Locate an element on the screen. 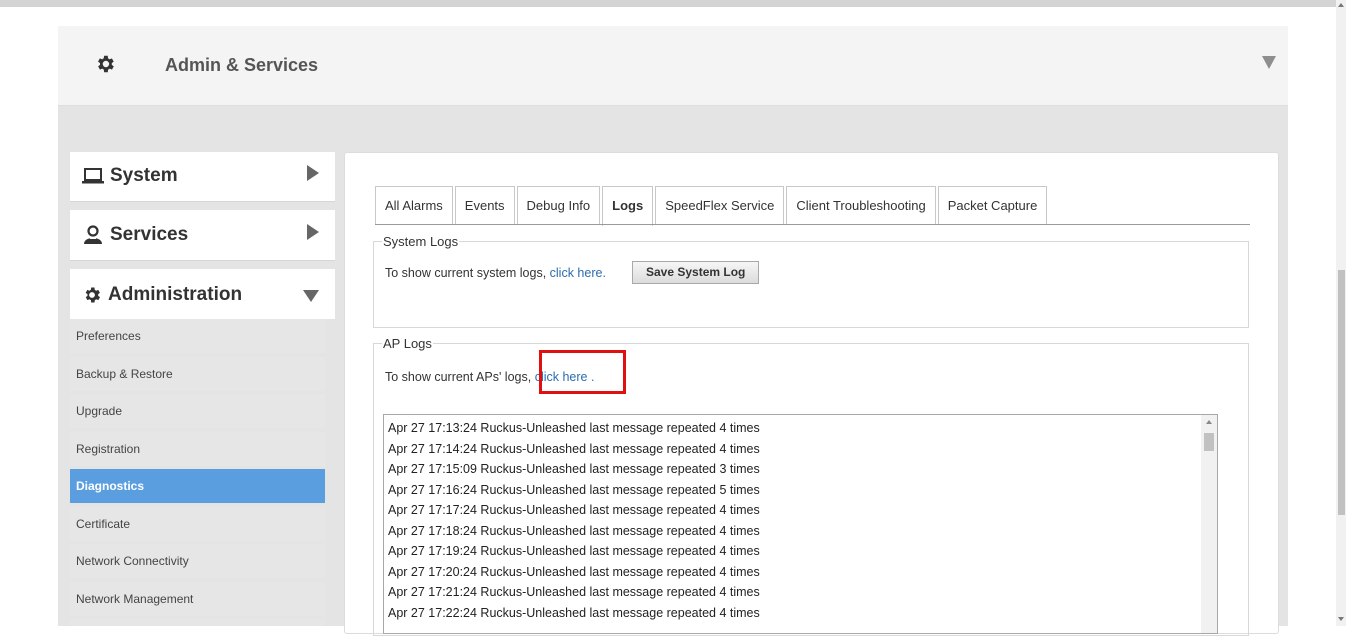 This screenshot has height=636, width=1346. save-system-log-button: Save System Log is located at coordinates (696, 272).